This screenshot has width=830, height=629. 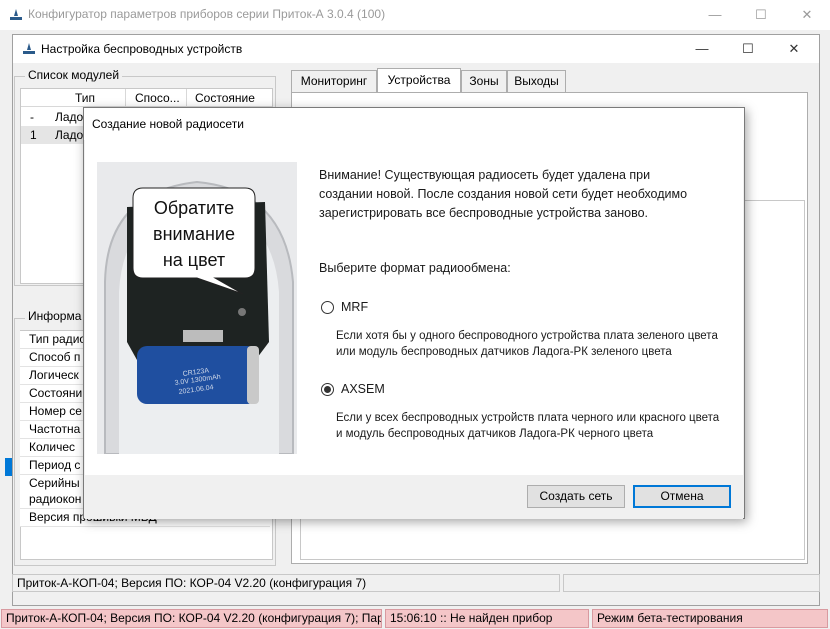 What do you see at coordinates (419, 390) in the screenshot?
I see `radio-axsem: AXSEM` at bounding box center [419, 390].